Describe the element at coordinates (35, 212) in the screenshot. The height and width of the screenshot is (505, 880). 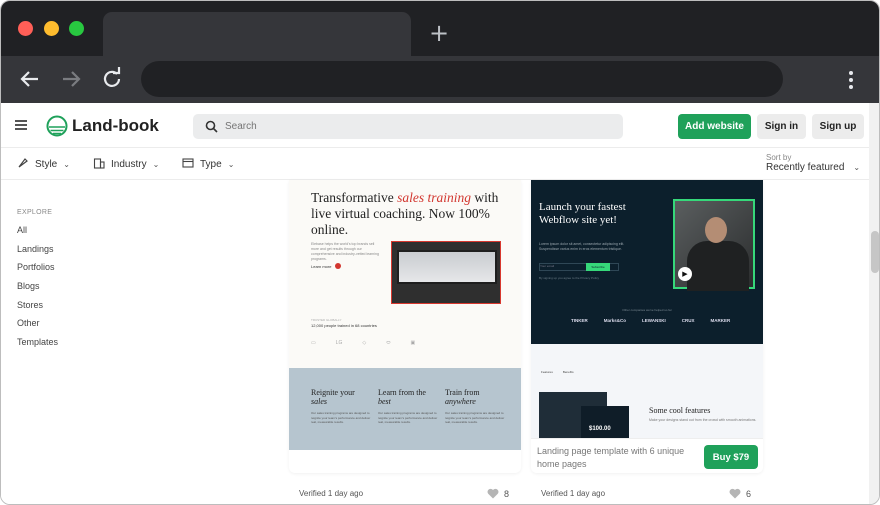
I see `sidebar-title: EXPLORE` at that location.